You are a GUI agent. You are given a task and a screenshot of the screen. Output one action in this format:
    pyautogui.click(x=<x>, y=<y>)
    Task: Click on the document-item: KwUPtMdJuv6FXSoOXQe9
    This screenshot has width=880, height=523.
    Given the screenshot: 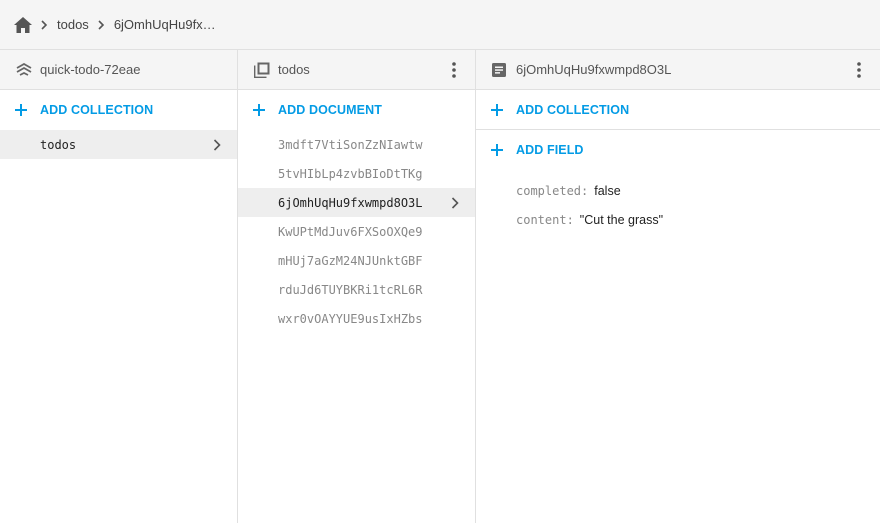 What is the action you would take?
    pyautogui.click(x=356, y=231)
    